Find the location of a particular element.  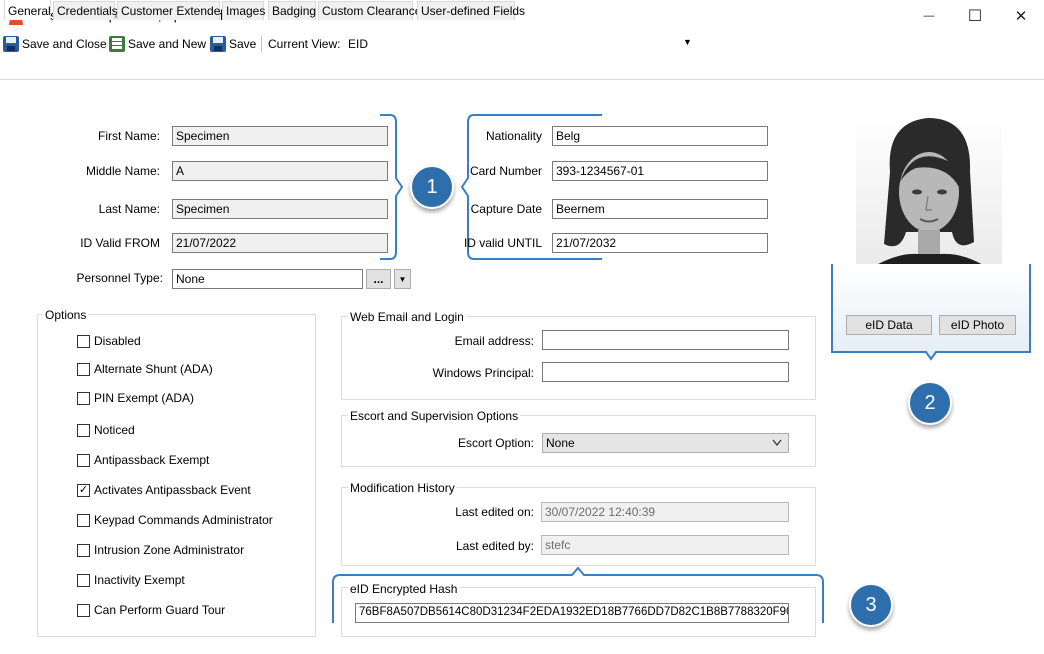

maximize-icon: ☐ is located at coordinates (975, 16).